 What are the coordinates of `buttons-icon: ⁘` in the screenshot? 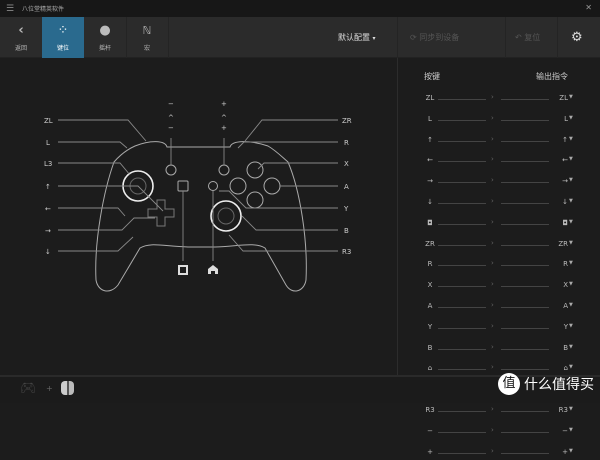 It's located at (63, 30).